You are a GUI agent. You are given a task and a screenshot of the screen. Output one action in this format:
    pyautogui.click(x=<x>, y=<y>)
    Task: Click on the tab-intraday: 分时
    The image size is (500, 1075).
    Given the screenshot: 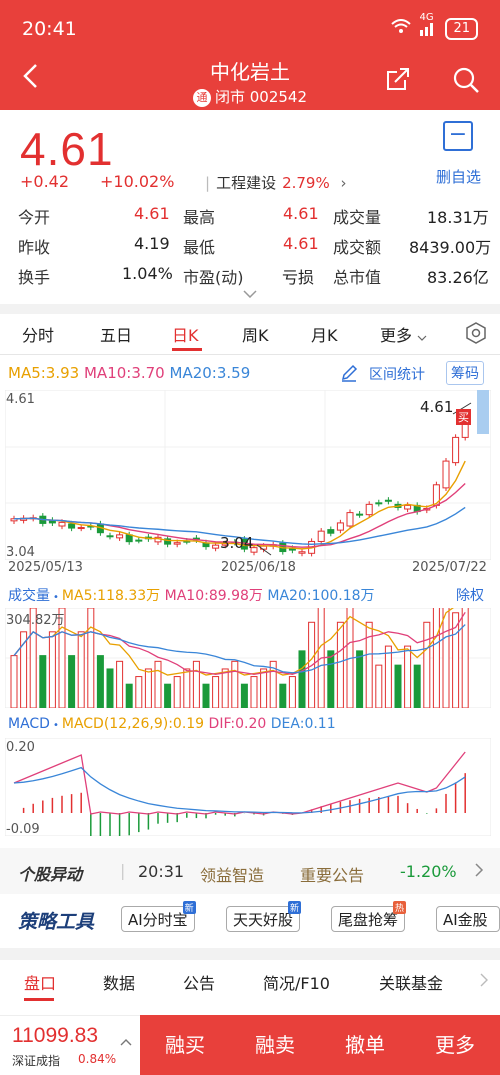 What is the action you would take?
    pyautogui.click(x=38, y=334)
    